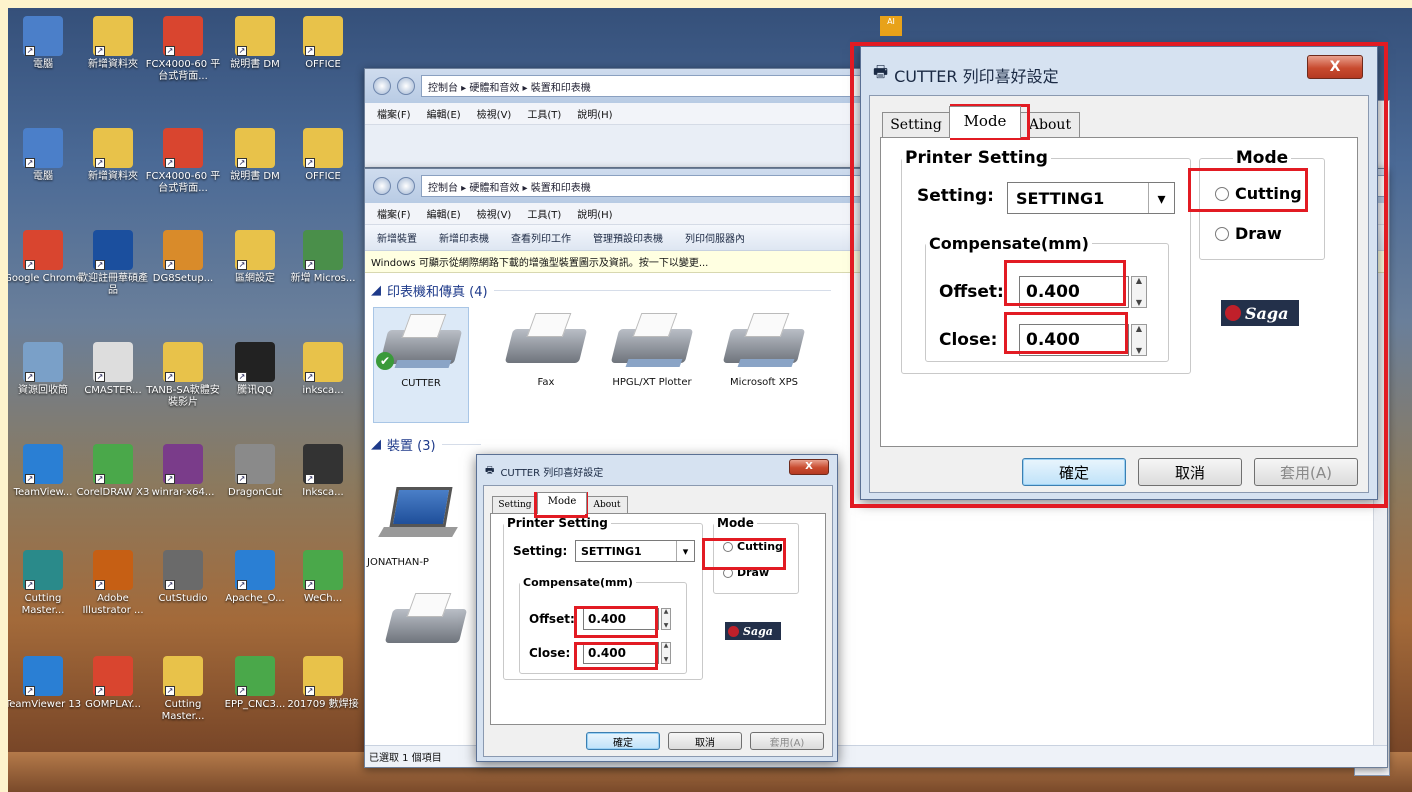 The width and height of the screenshot is (1412, 792). Describe the element at coordinates (715, 237) in the screenshot. I see `cmd-print-server: 列印伺服器內` at that location.